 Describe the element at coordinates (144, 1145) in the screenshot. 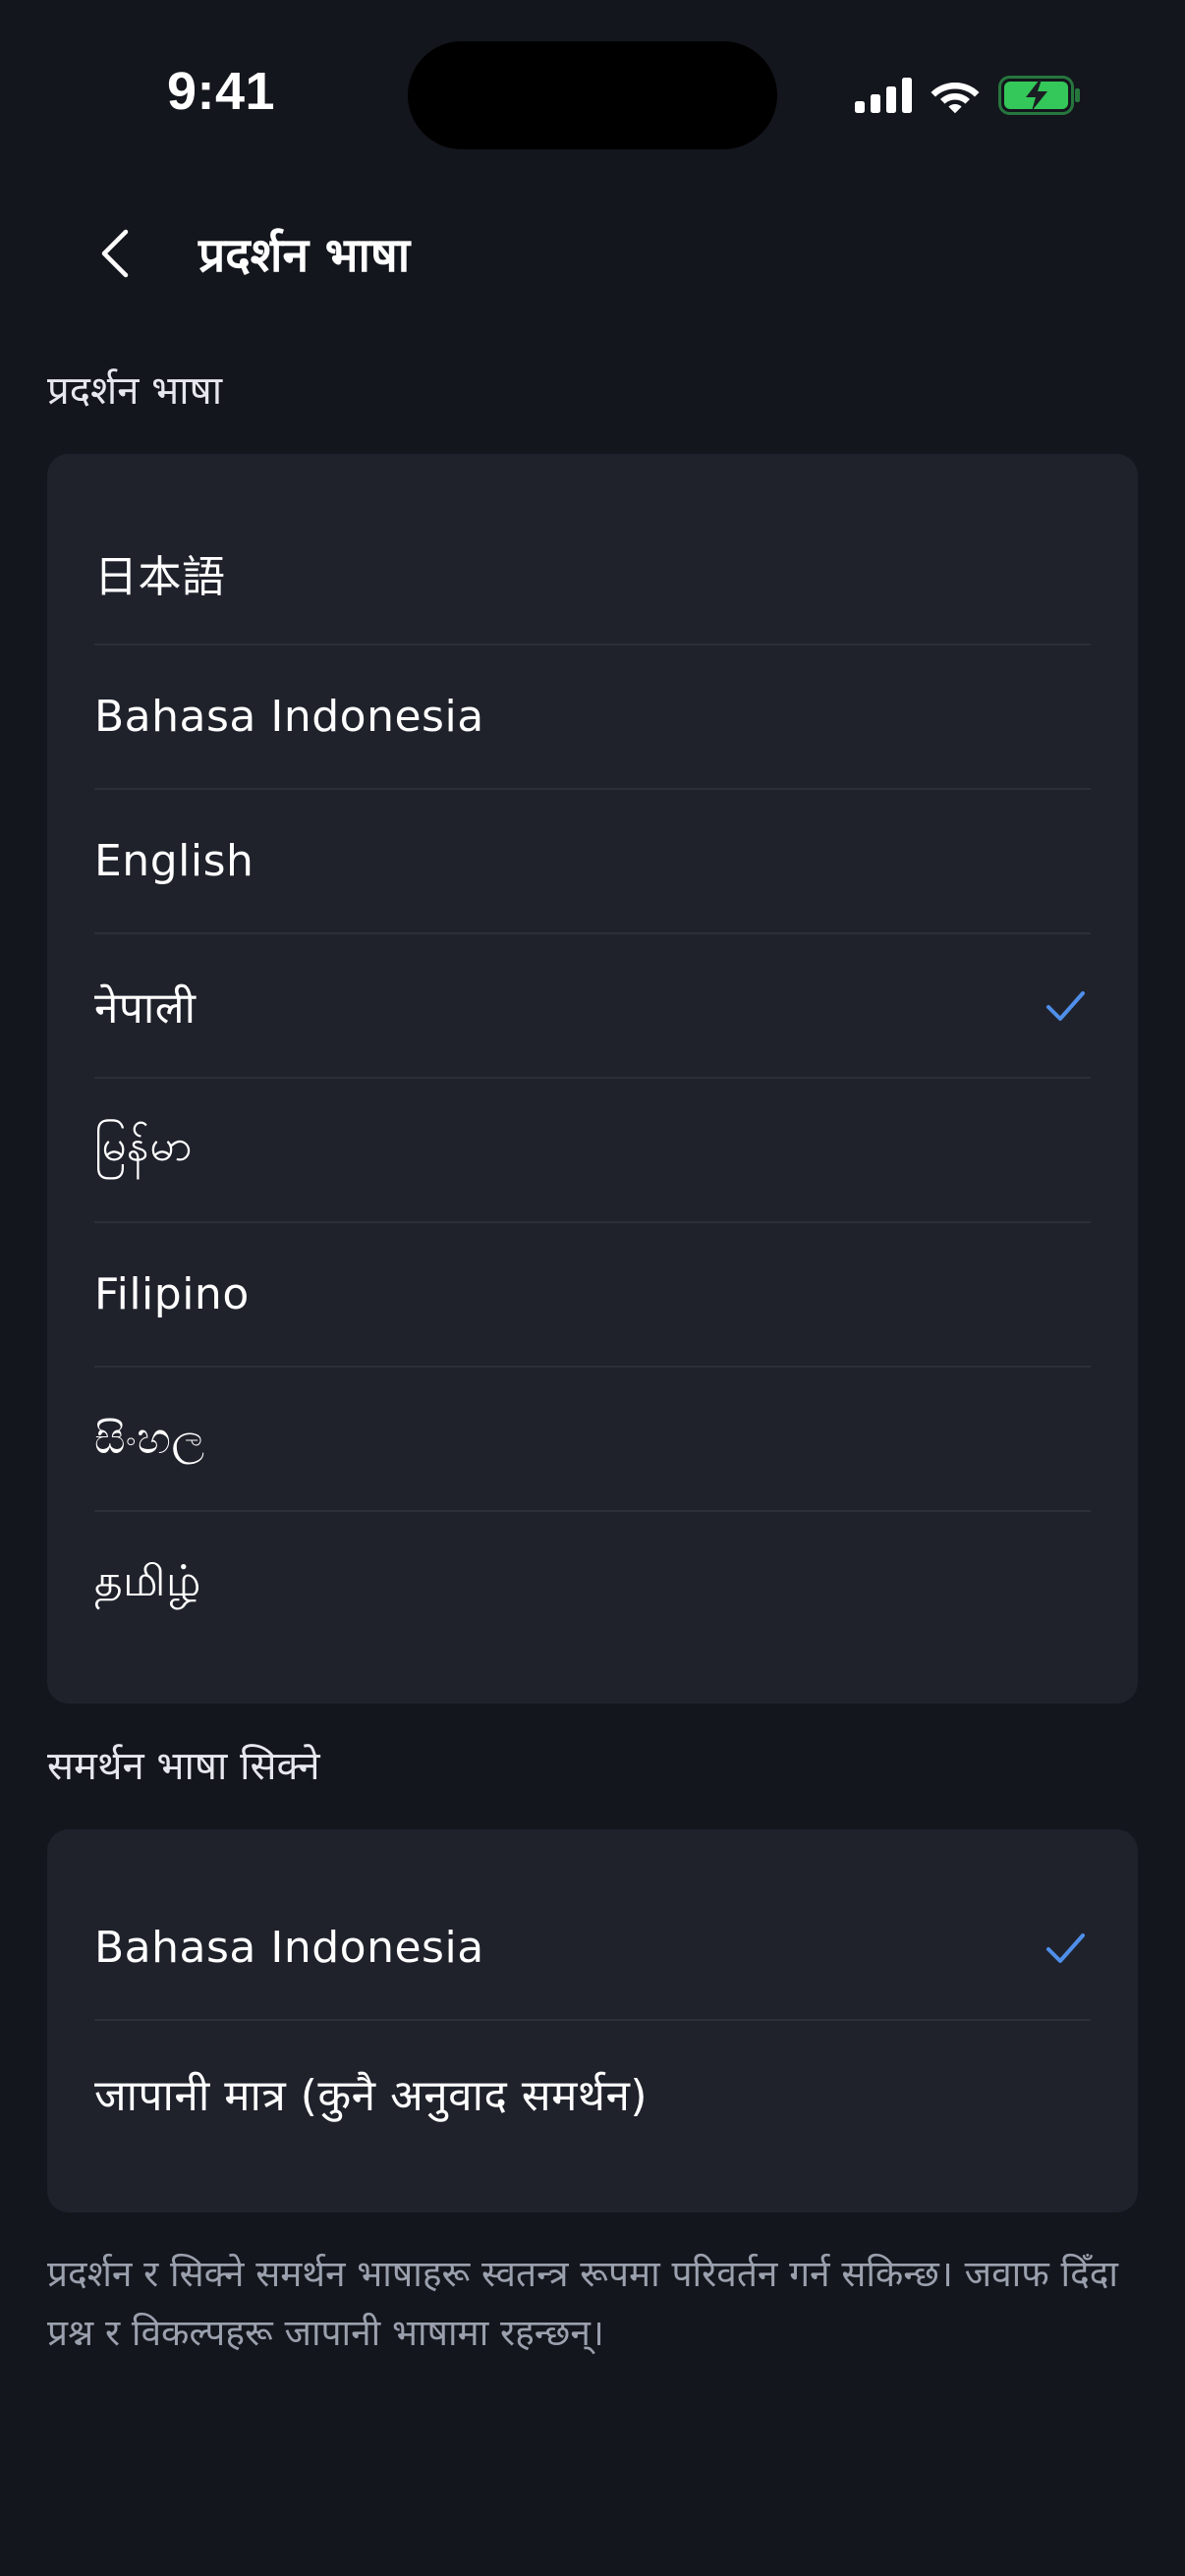

I see `language-option-label: မြန်မာ` at that location.